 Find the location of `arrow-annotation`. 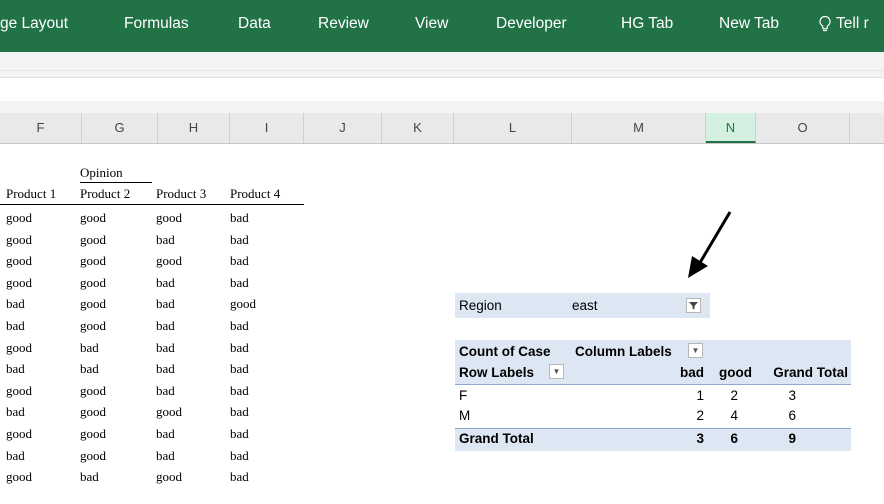

arrow-annotation is located at coordinates (710, 244).